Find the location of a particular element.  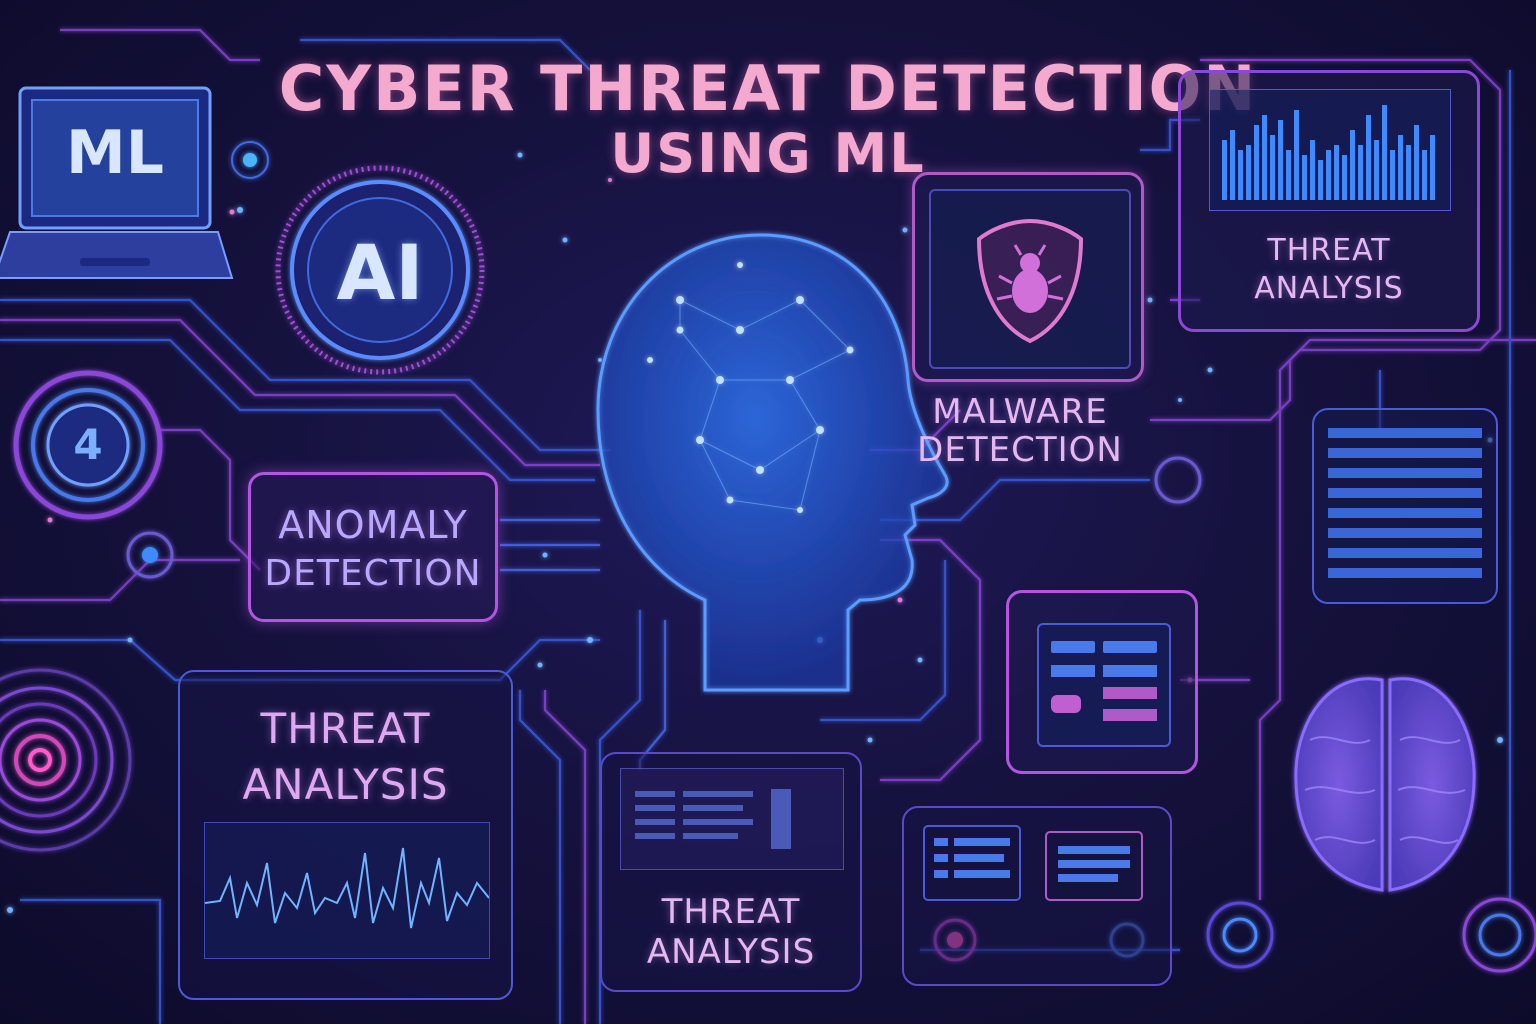

bar-spectrum-chart is located at coordinates (1330, 150).